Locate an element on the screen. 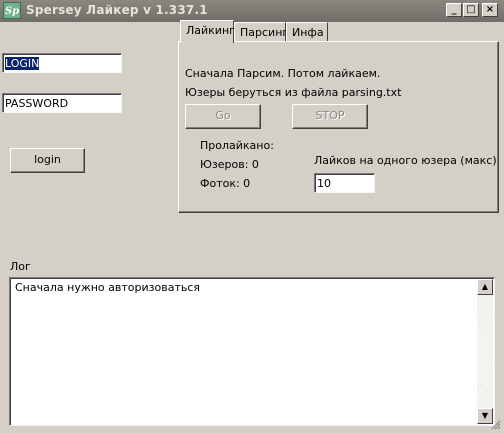 This screenshot has height=433, width=504. title-bar: Sp Spersey Лайкер v 1.337.1 _ □ × is located at coordinates (252, 11).